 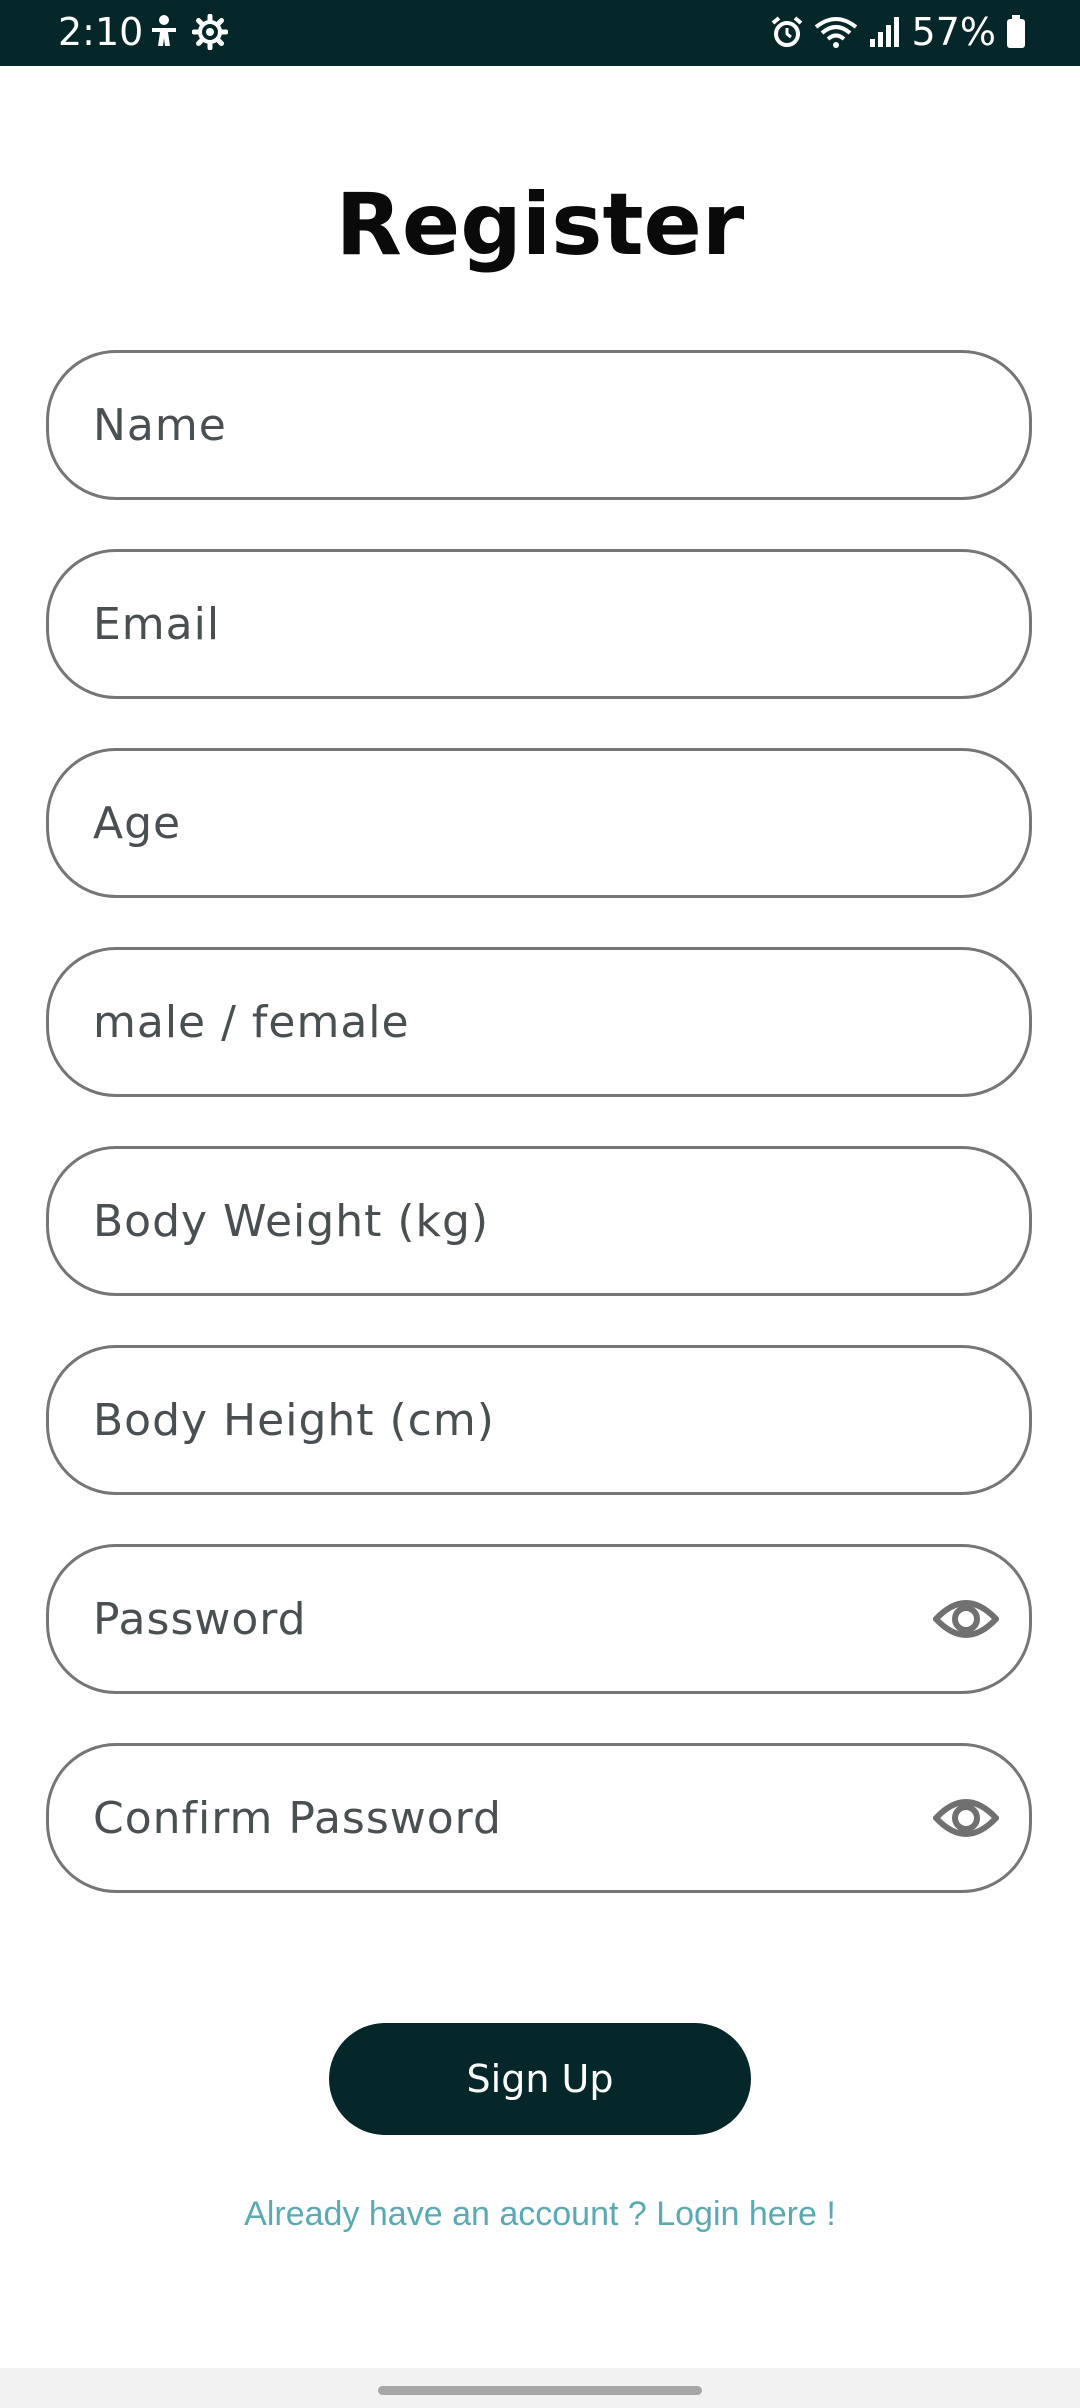 I want to click on body-height-input, so click(x=523, y=1420).